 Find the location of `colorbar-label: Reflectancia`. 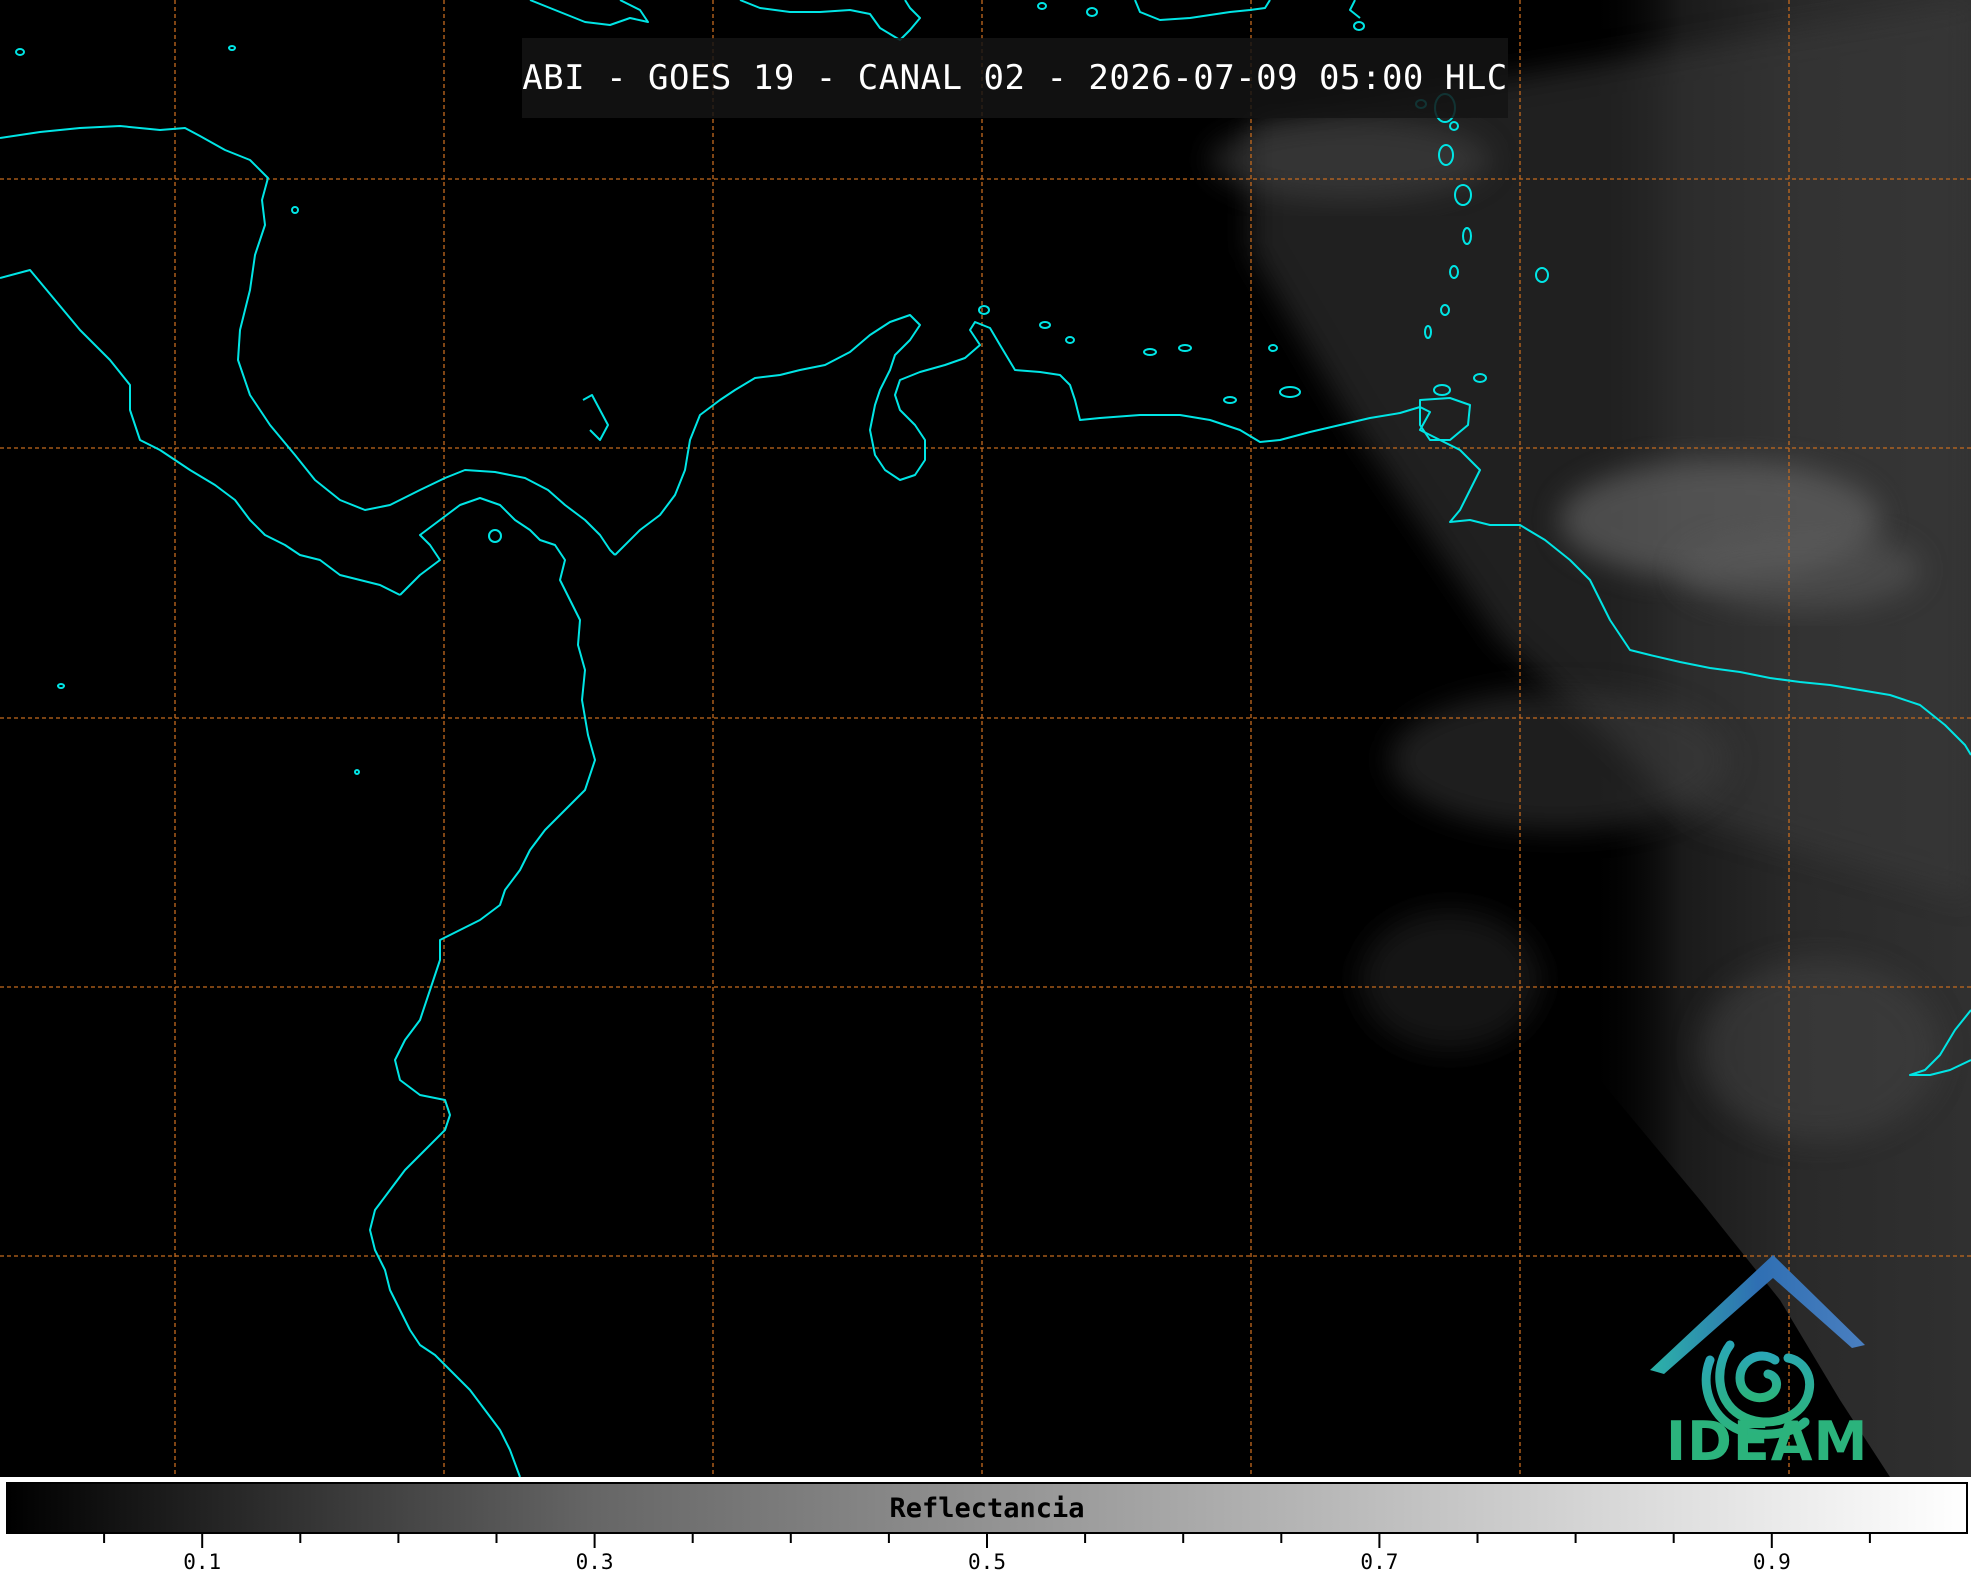

colorbar-label: Reflectancia is located at coordinates (987, 1508).